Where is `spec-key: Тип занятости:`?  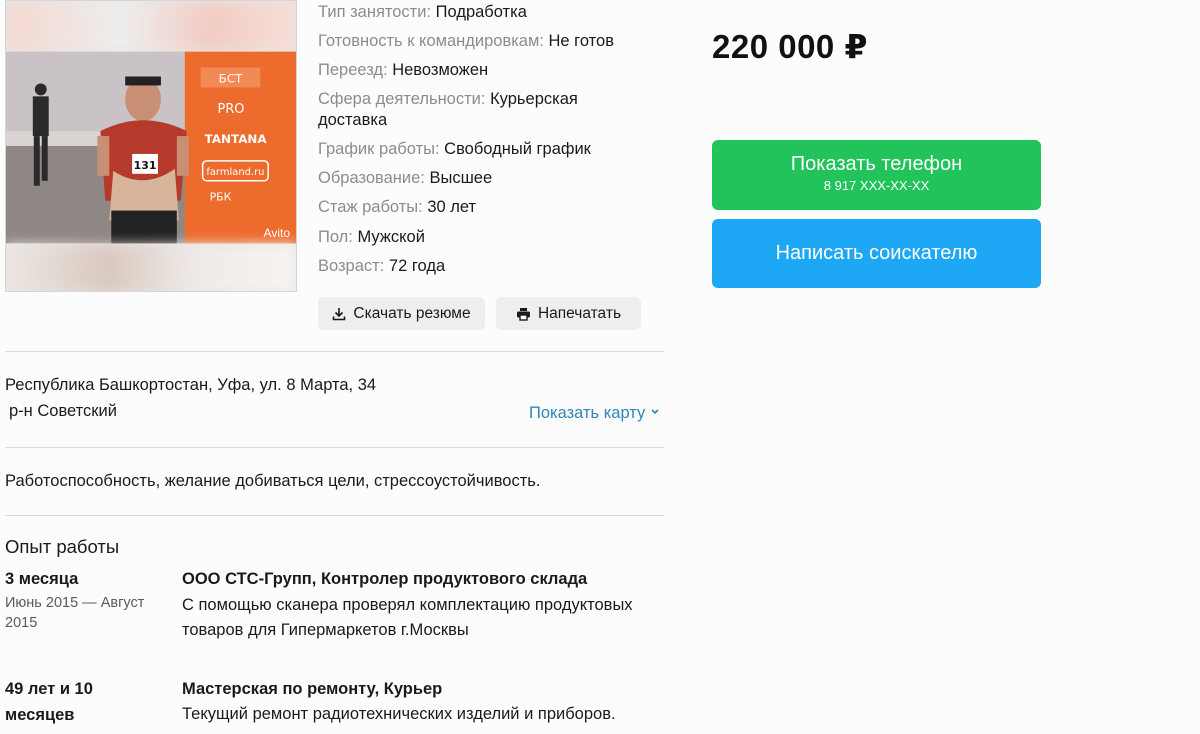
spec-key: Тип занятости: is located at coordinates (375, 12).